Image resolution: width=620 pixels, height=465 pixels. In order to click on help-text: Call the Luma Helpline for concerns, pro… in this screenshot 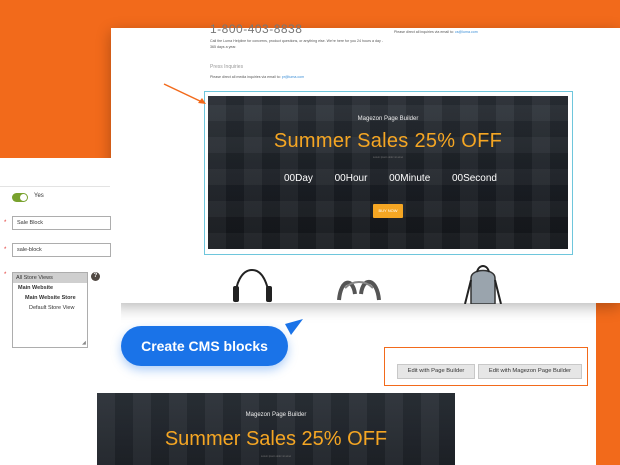, I will do `click(297, 44)`.